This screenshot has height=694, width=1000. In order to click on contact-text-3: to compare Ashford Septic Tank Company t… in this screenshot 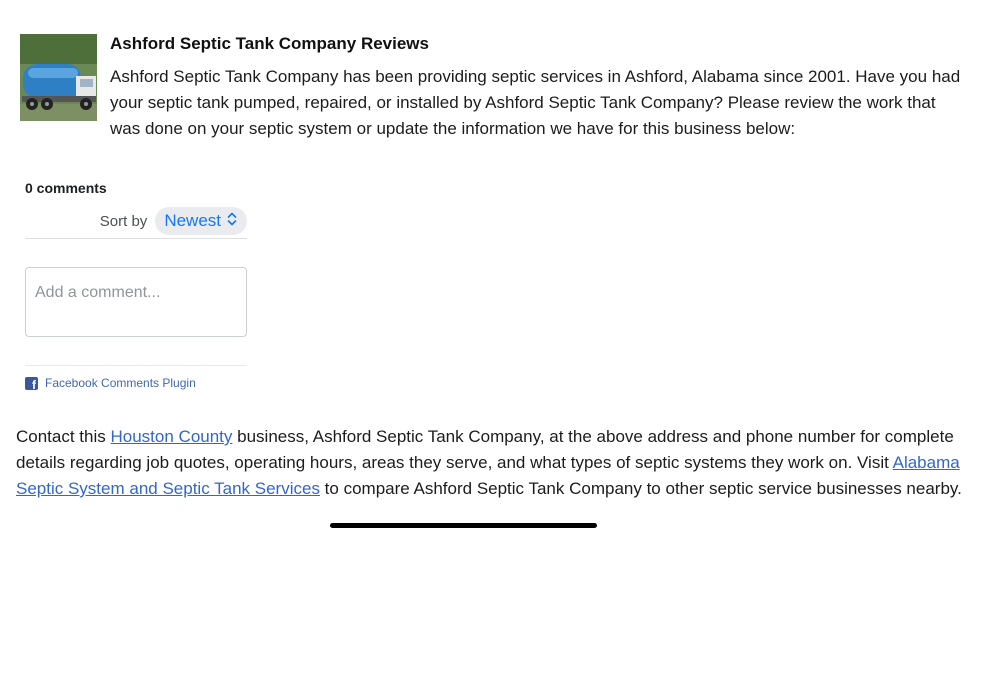, I will do `click(640, 488)`.